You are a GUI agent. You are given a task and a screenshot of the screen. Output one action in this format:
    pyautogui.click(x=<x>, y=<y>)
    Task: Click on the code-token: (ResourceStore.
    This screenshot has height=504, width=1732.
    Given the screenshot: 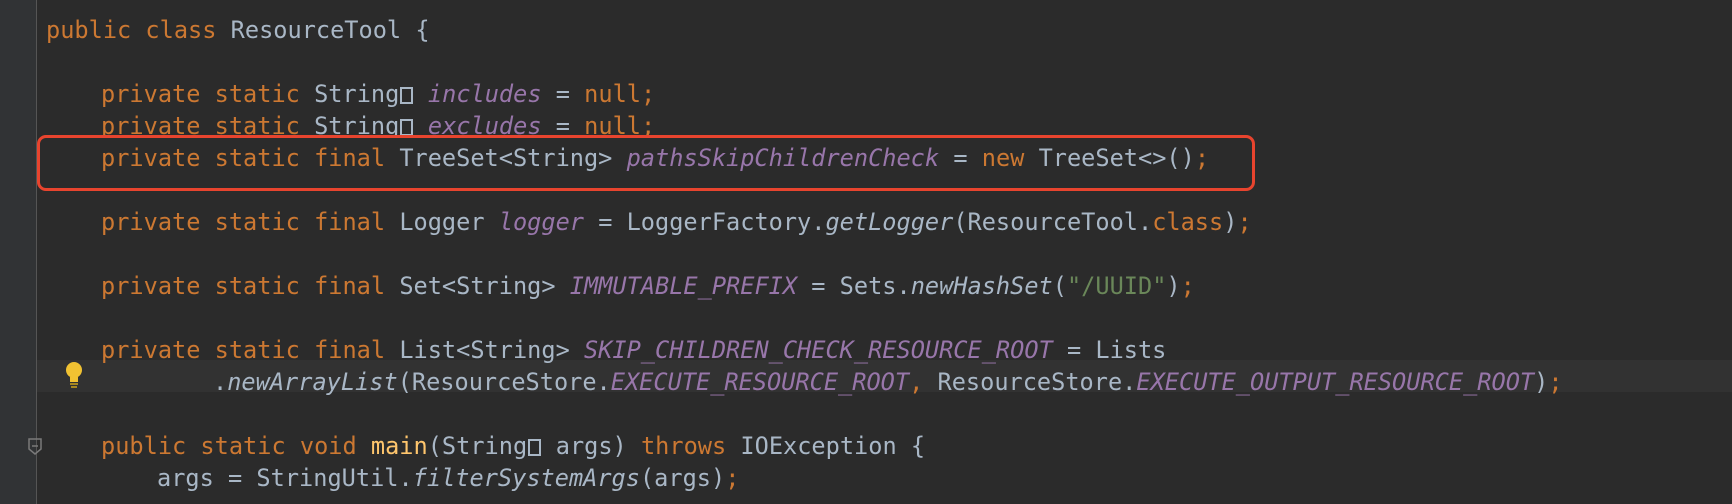 What is the action you would take?
    pyautogui.click(x=504, y=382)
    